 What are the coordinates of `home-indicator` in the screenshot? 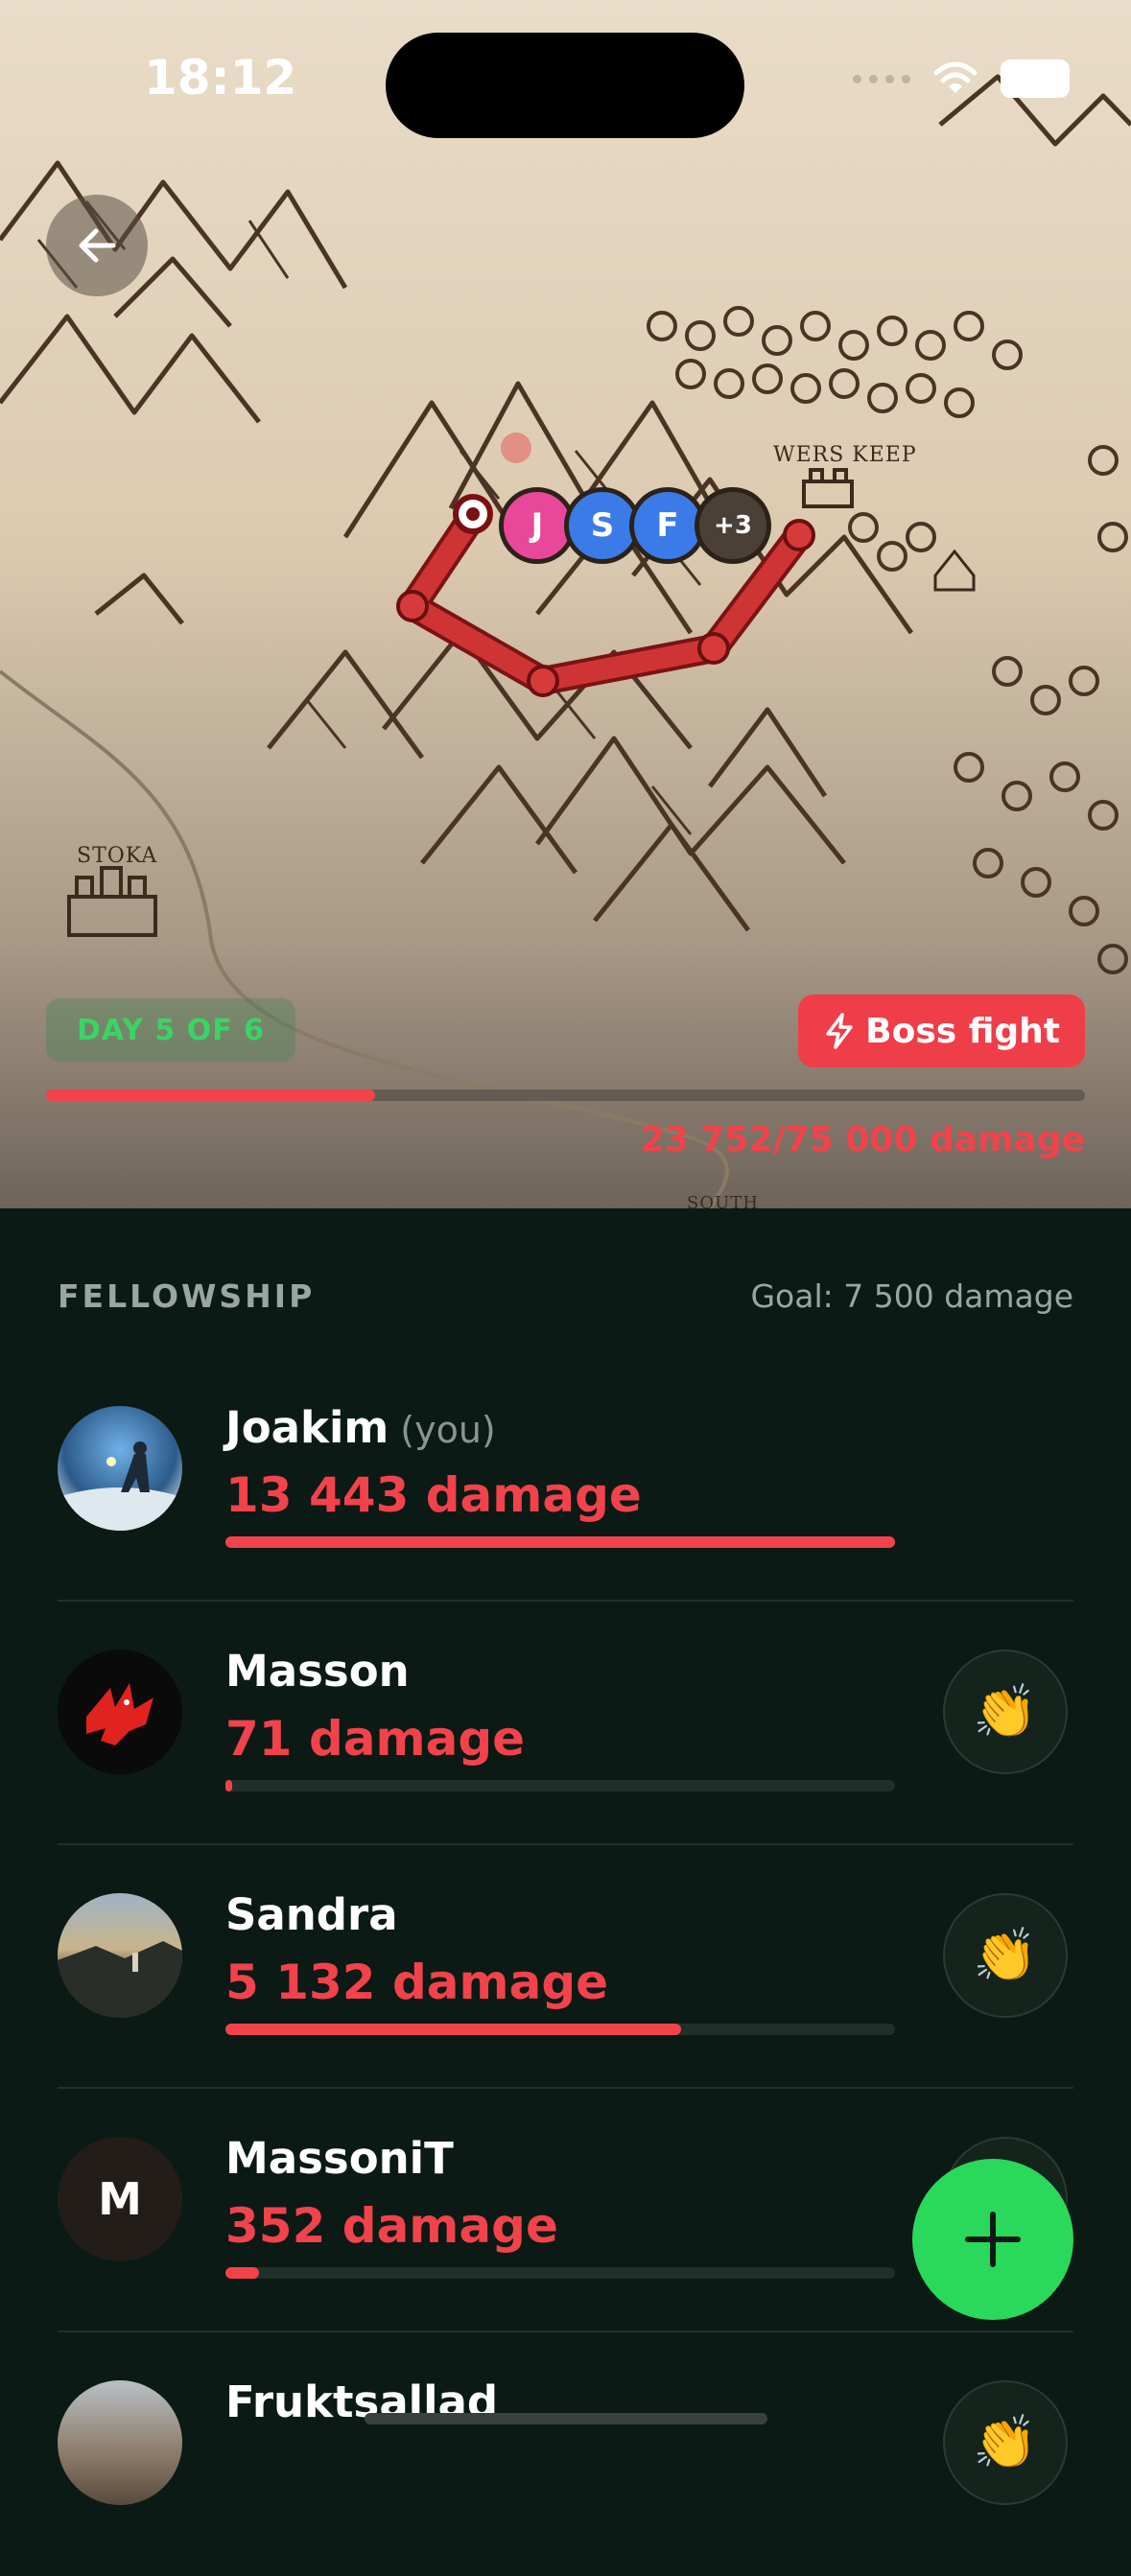 It's located at (566, 2418).